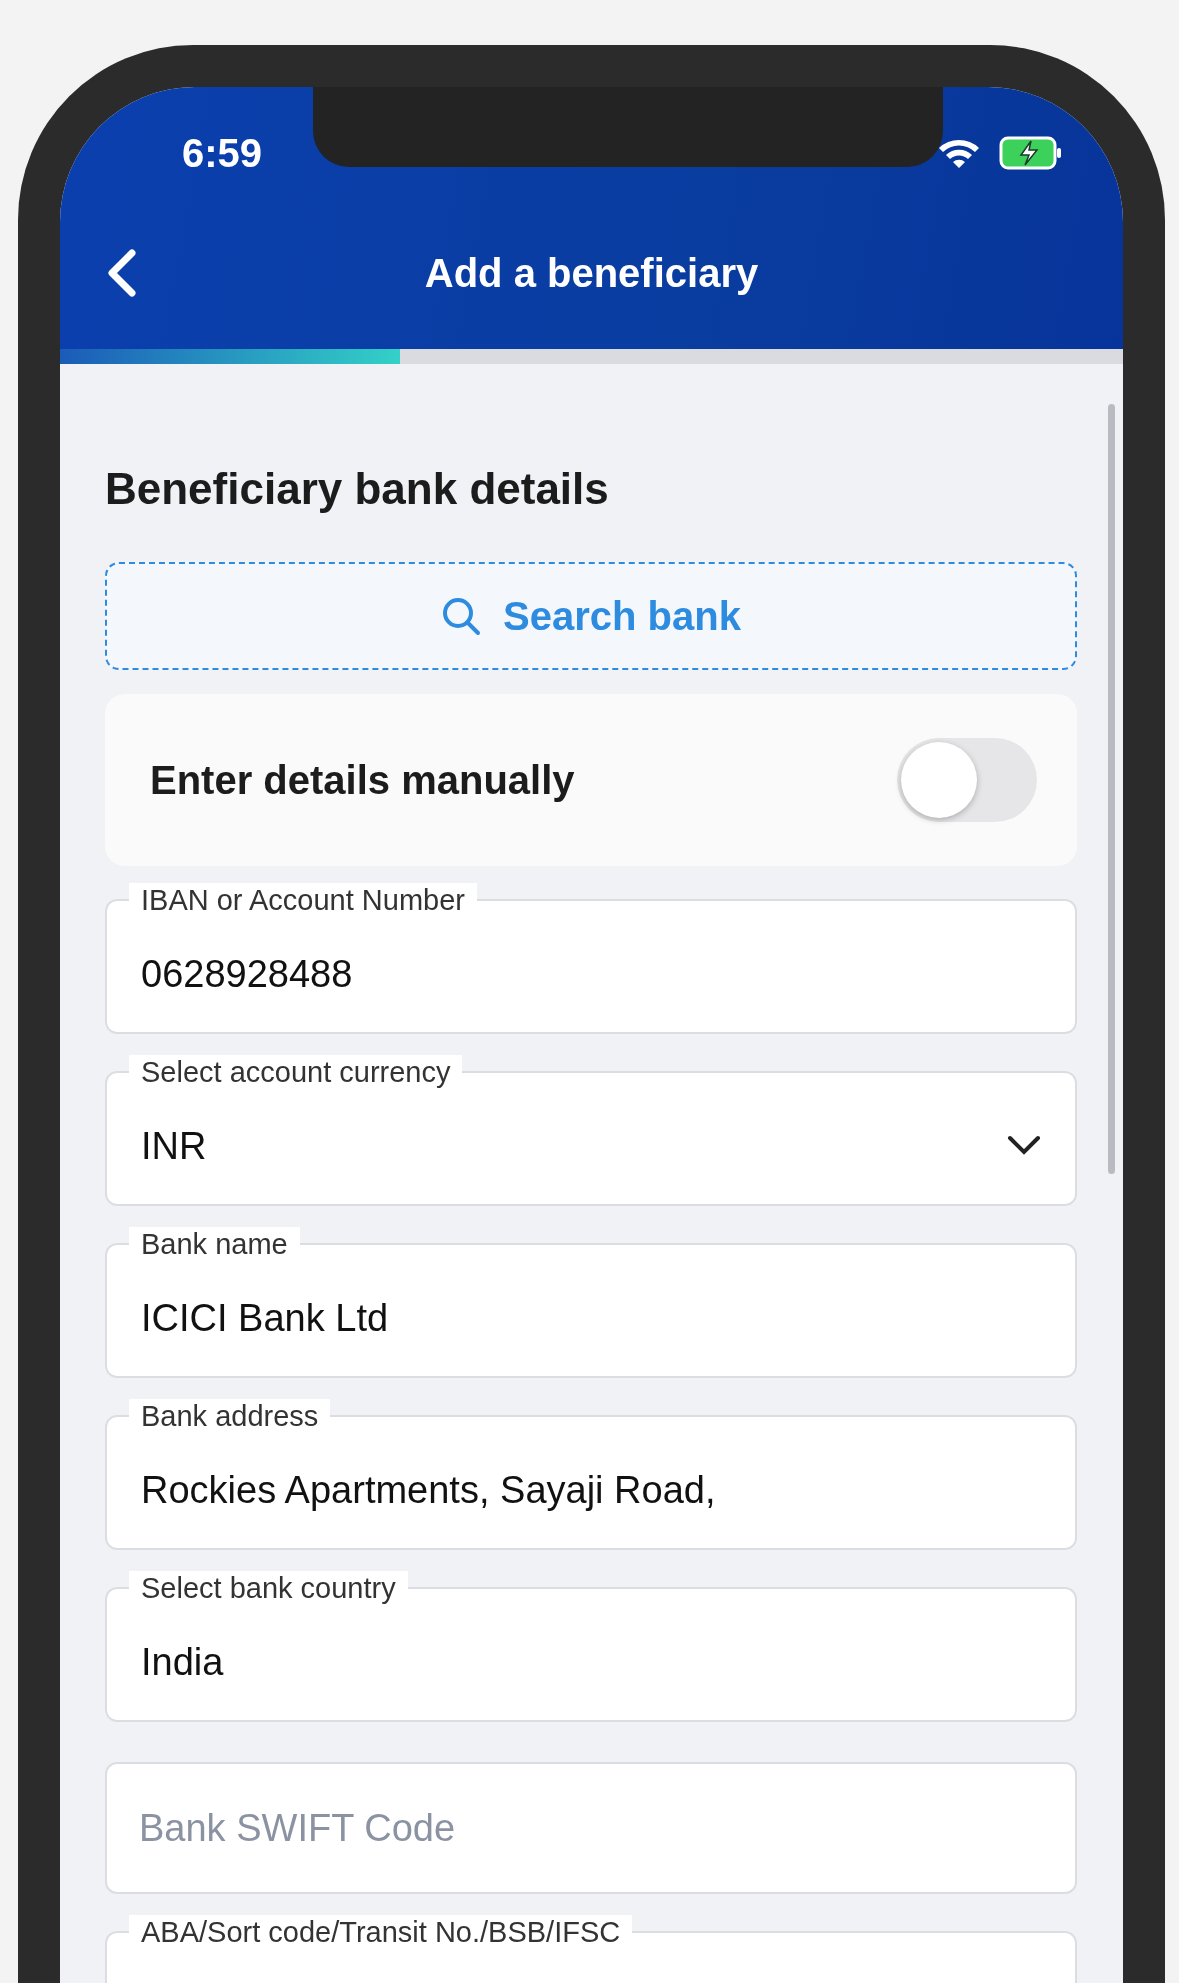 The width and height of the screenshot is (1179, 1983). I want to click on chevron-down-icon, so click(1024, 1146).